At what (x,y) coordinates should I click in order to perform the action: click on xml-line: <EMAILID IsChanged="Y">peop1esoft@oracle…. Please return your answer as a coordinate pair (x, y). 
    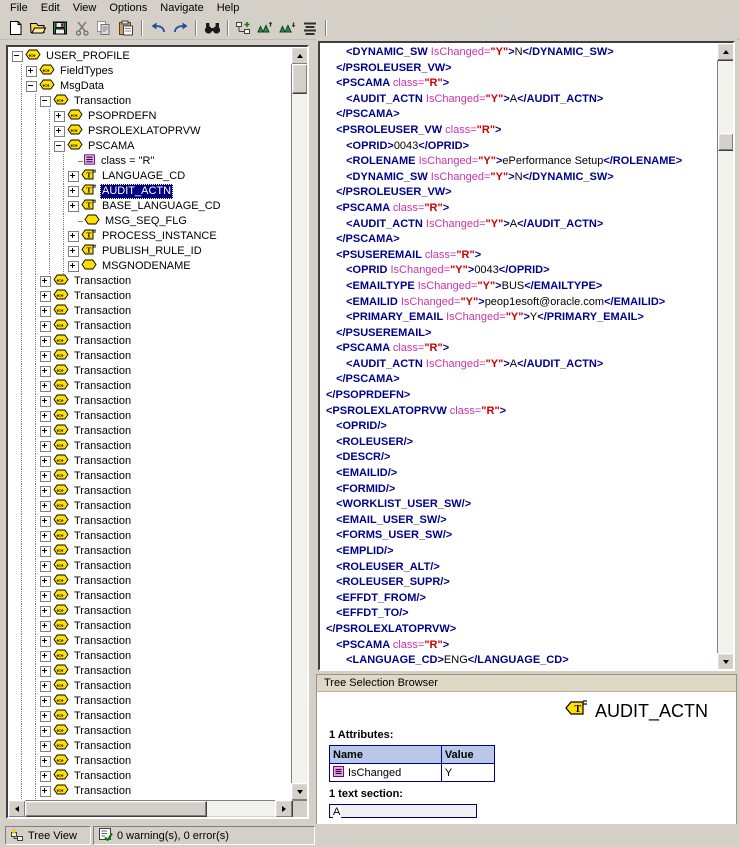
    Looking at the image, I should click on (521, 303).